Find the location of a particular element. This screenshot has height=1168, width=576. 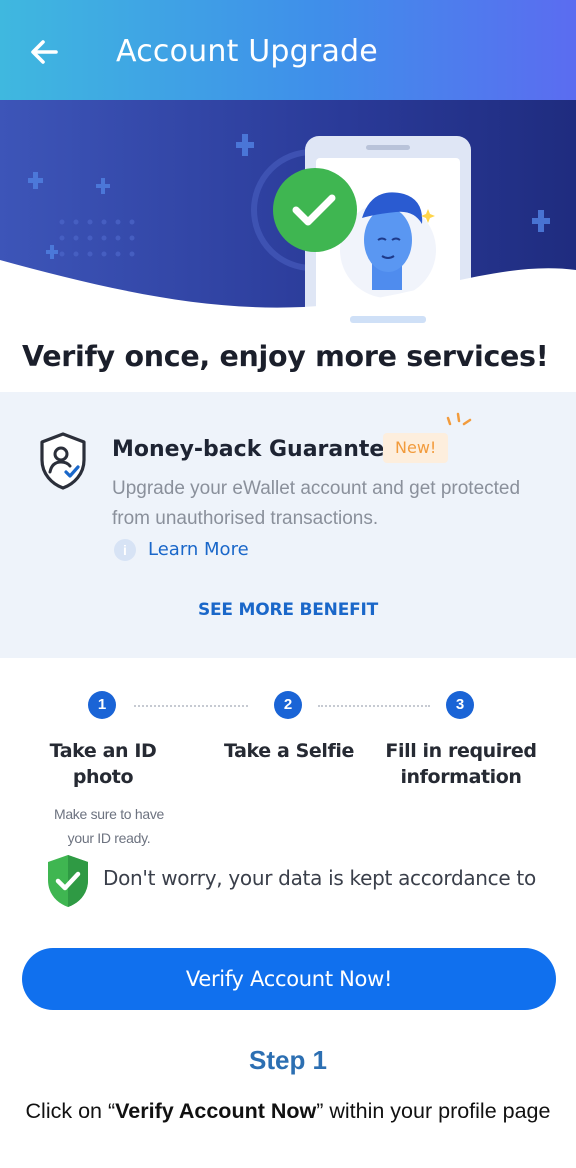

arrow-left-icon is located at coordinates (44, 52).